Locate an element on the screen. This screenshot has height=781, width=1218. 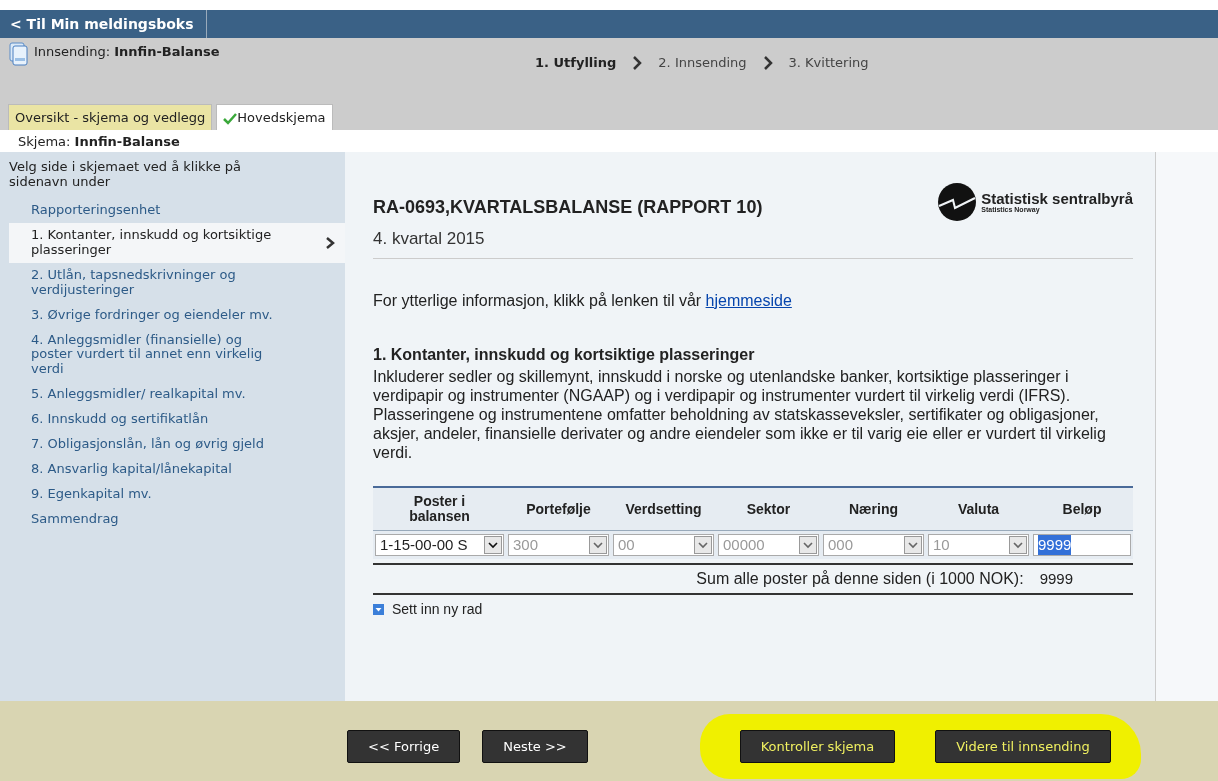
sidebar-item: 9. Egenkapital mv. is located at coordinates (177, 494).